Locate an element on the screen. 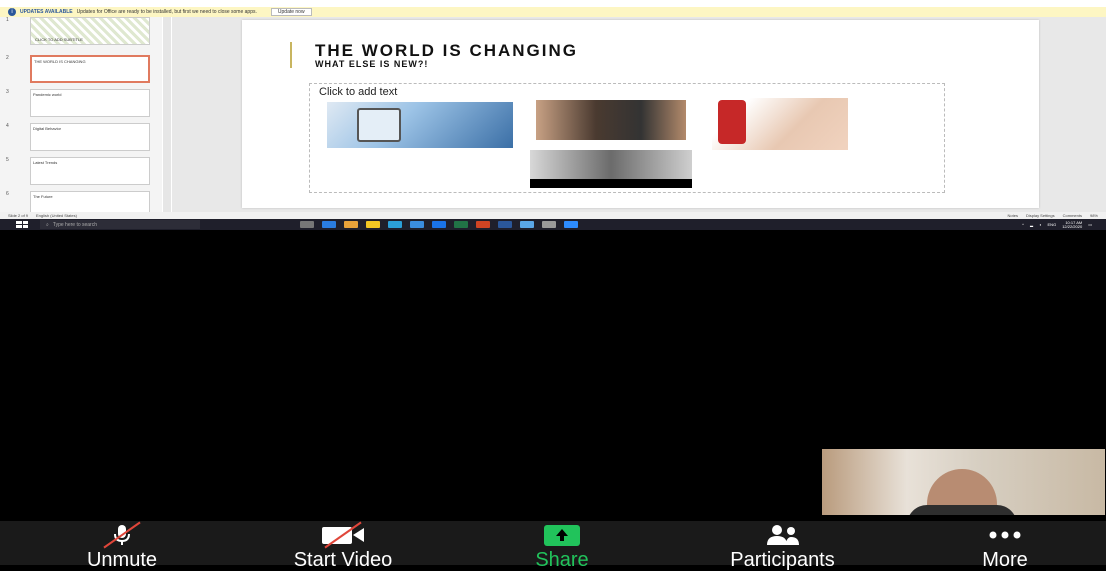 The width and height of the screenshot is (1106, 571). display-settings-button: Display Settings is located at coordinates (1040, 215).